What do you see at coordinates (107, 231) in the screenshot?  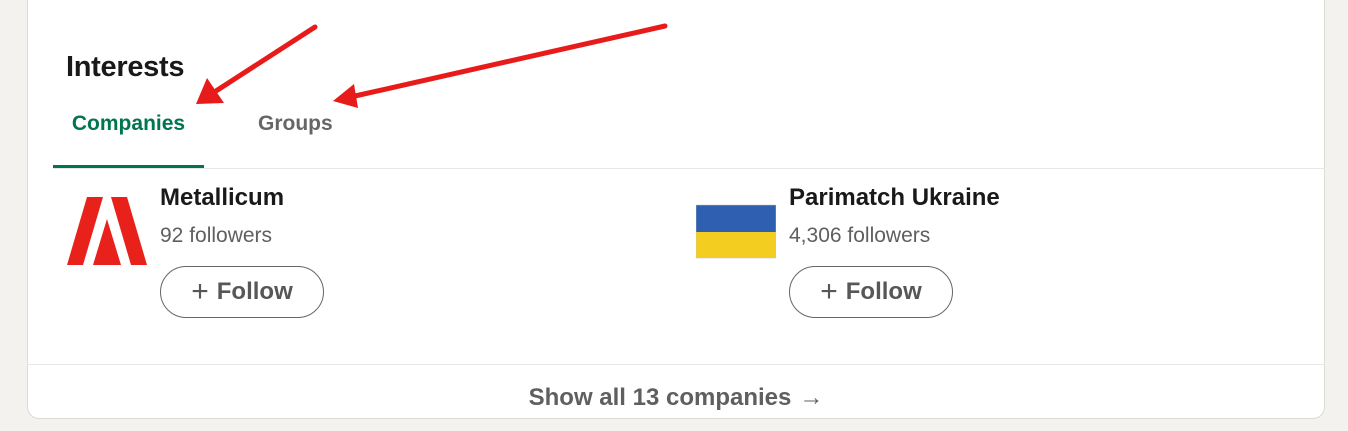 I see `metallicum-logo-icon` at bounding box center [107, 231].